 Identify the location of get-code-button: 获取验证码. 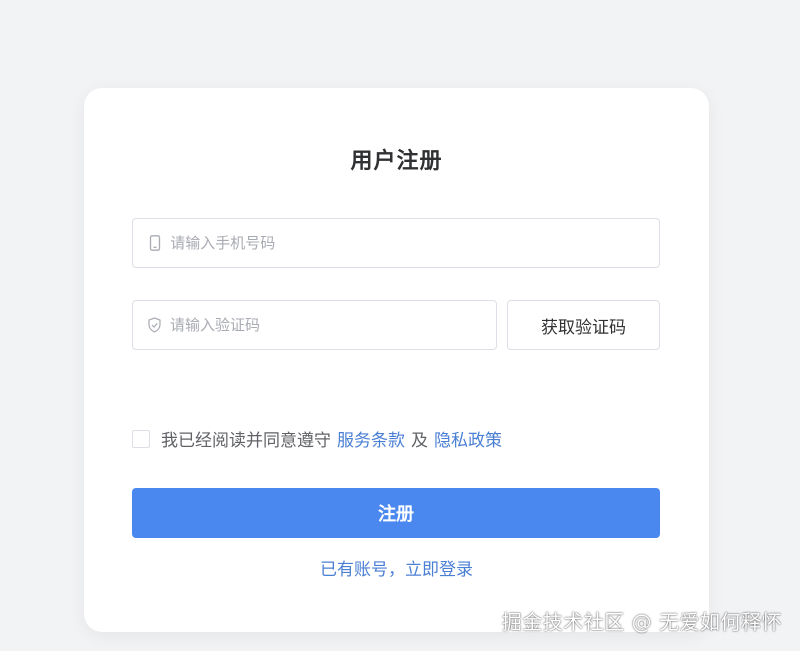
(583, 325).